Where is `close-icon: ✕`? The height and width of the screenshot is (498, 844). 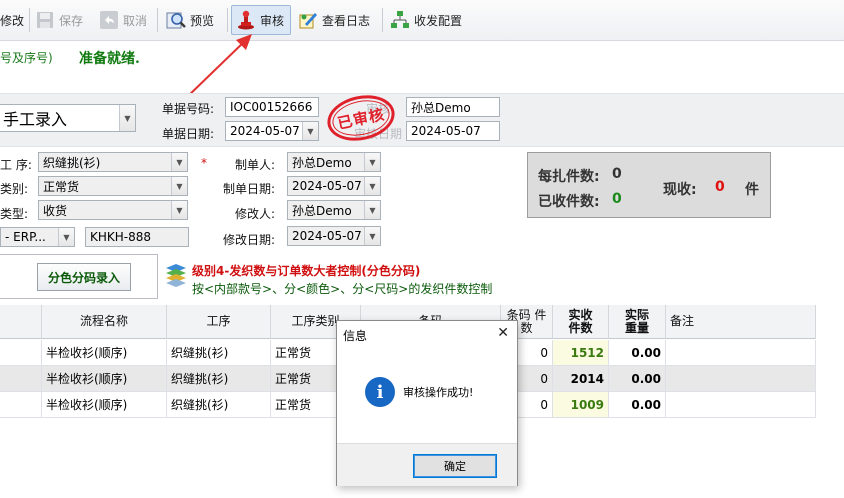
close-icon: ✕ is located at coordinates (503, 333).